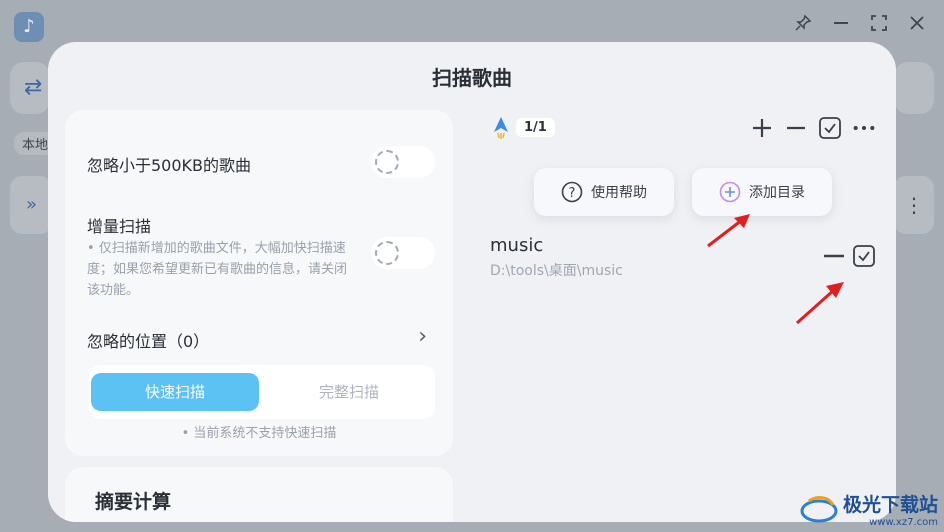  I want to click on incremental-scan-toggle, so click(403, 253).